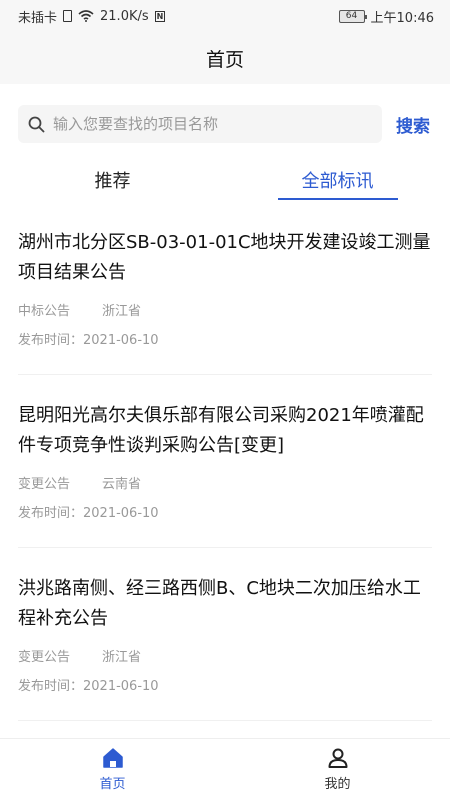 This screenshot has width=450, height=800. Describe the element at coordinates (160, 16) in the screenshot. I see `nfc-icon: N` at that location.